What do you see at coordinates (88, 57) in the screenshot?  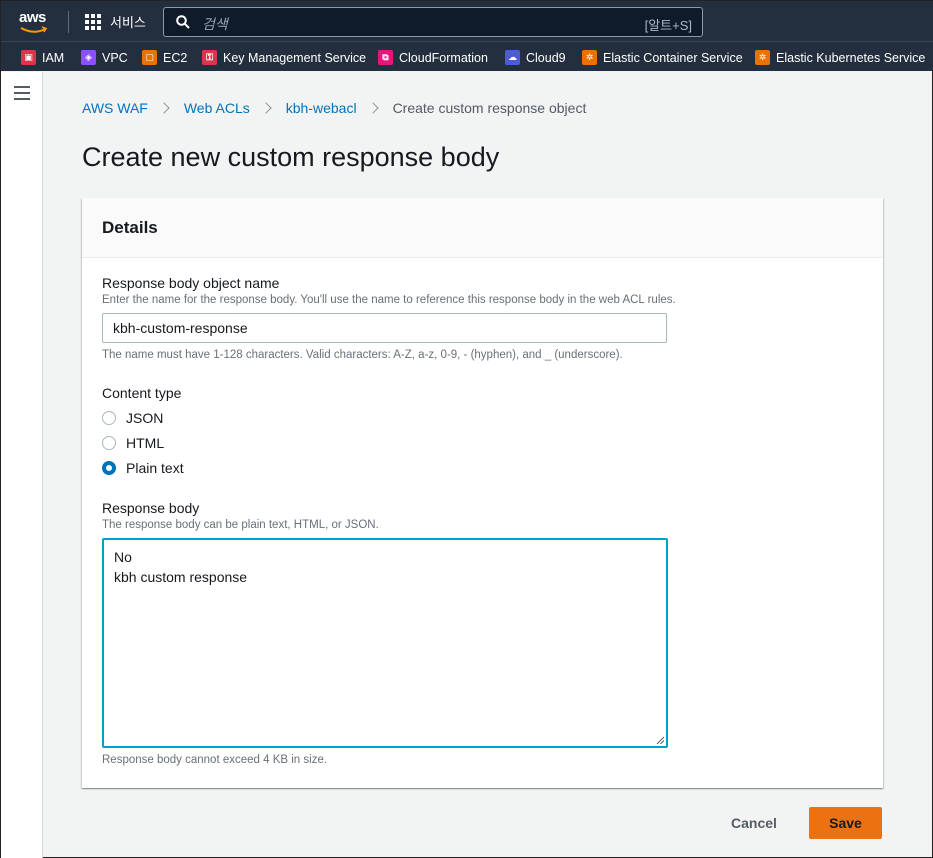 I see `vpc-icon: ◈` at bounding box center [88, 57].